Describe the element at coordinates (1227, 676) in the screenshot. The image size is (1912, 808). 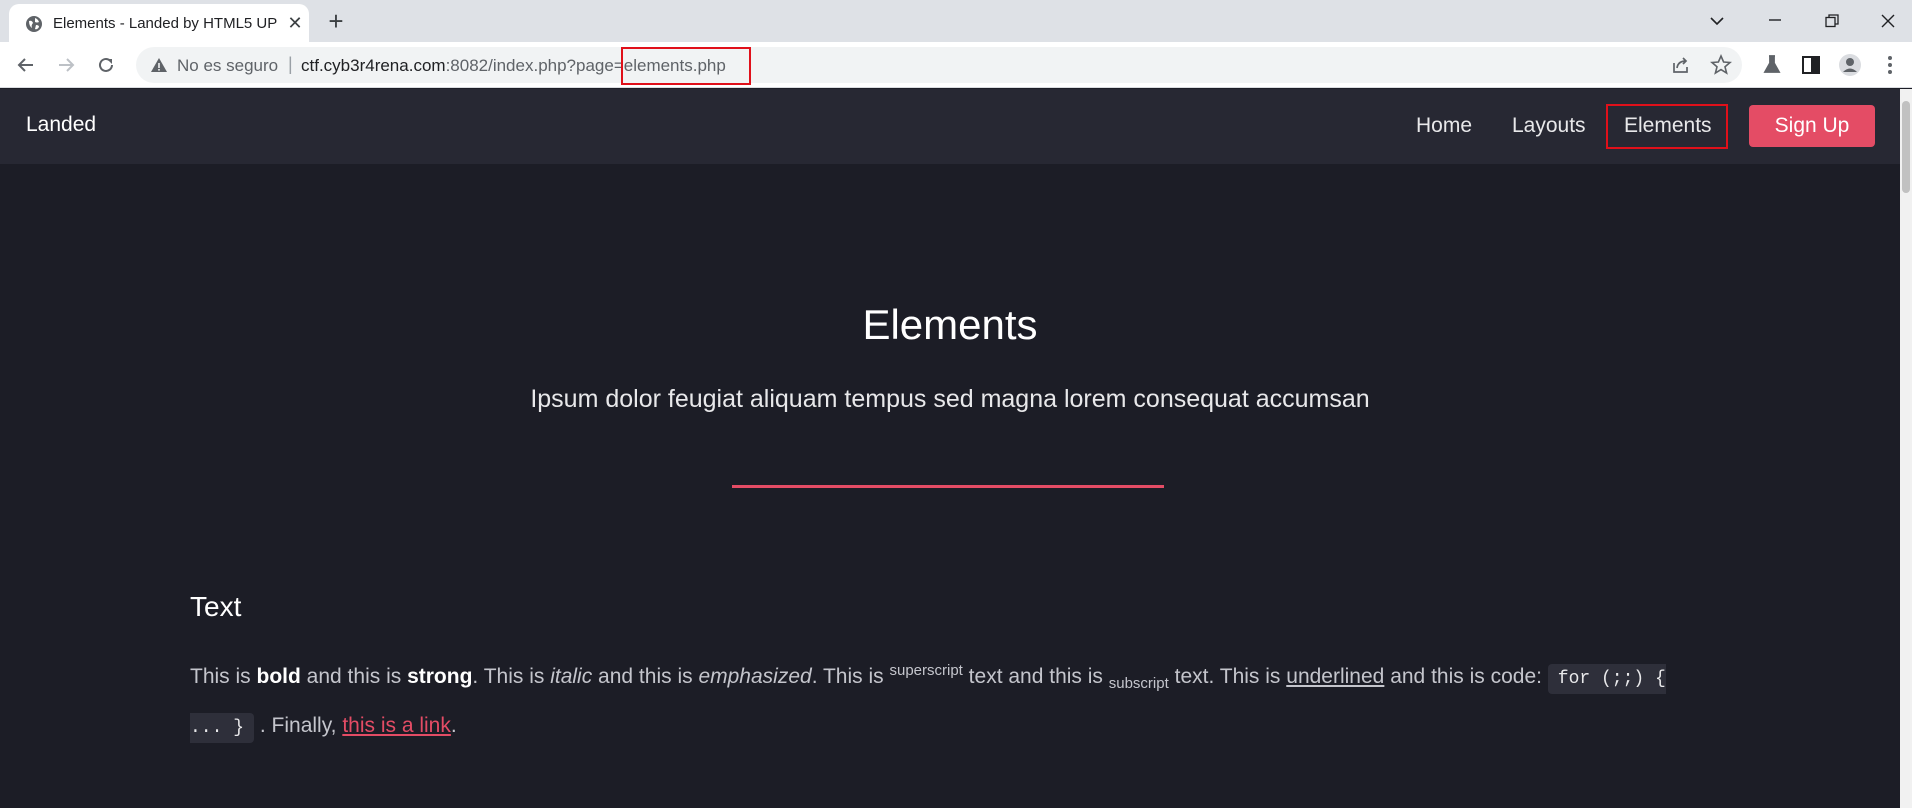
I see `text-run: text. This is` at that location.